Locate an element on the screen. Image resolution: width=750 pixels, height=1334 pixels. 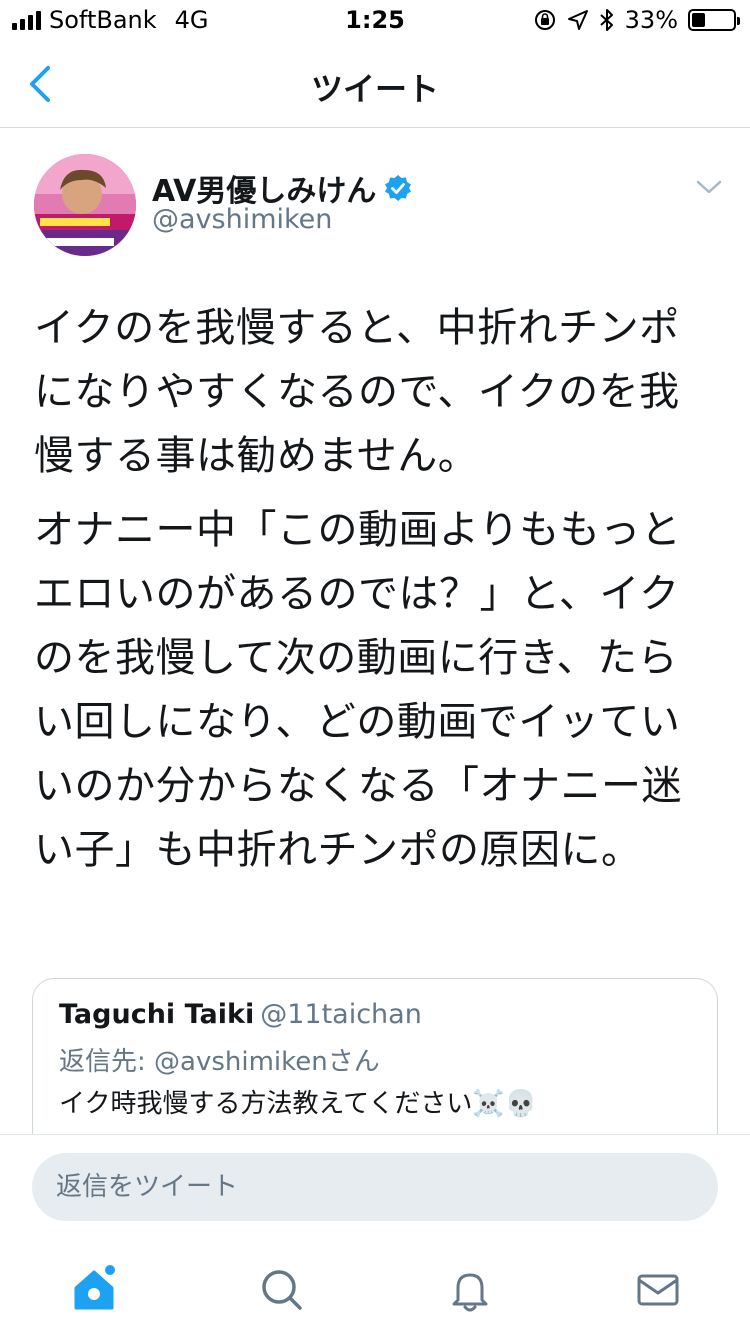
page-title: ツイート is located at coordinates (374, 89).